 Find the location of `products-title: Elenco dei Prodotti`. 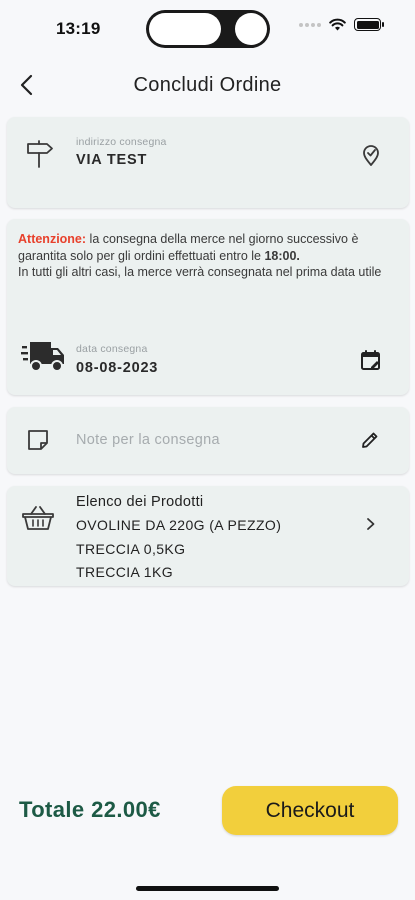

products-title: Elenco dei Prodotti is located at coordinates (140, 502).